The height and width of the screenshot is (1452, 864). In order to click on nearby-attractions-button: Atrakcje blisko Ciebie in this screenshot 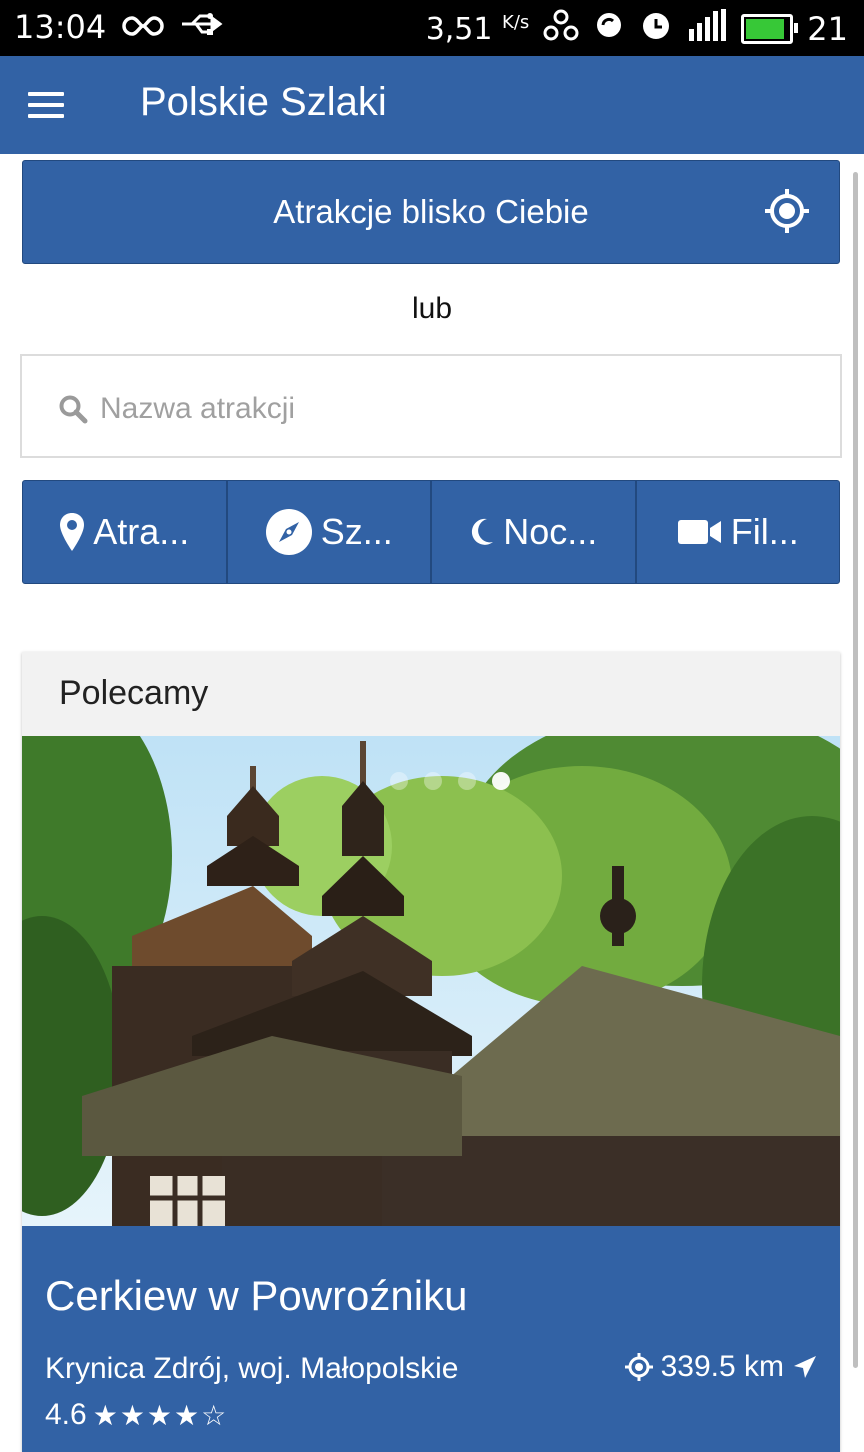, I will do `click(431, 212)`.